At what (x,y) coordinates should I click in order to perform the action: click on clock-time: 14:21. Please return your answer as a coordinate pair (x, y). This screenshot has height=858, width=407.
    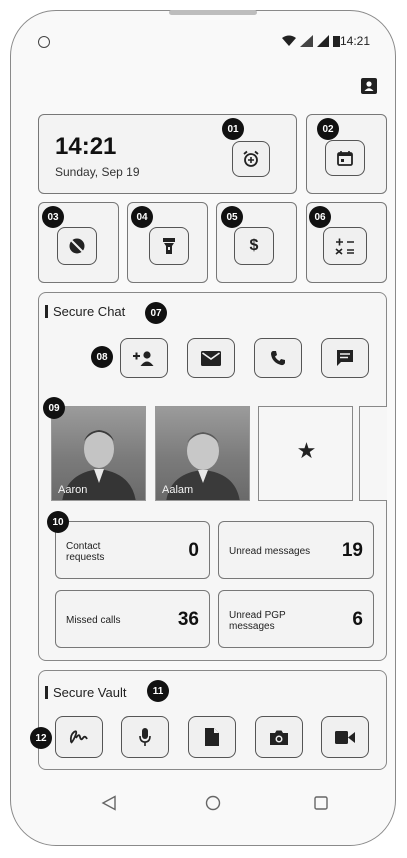
    Looking at the image, I should click on (86, 146).